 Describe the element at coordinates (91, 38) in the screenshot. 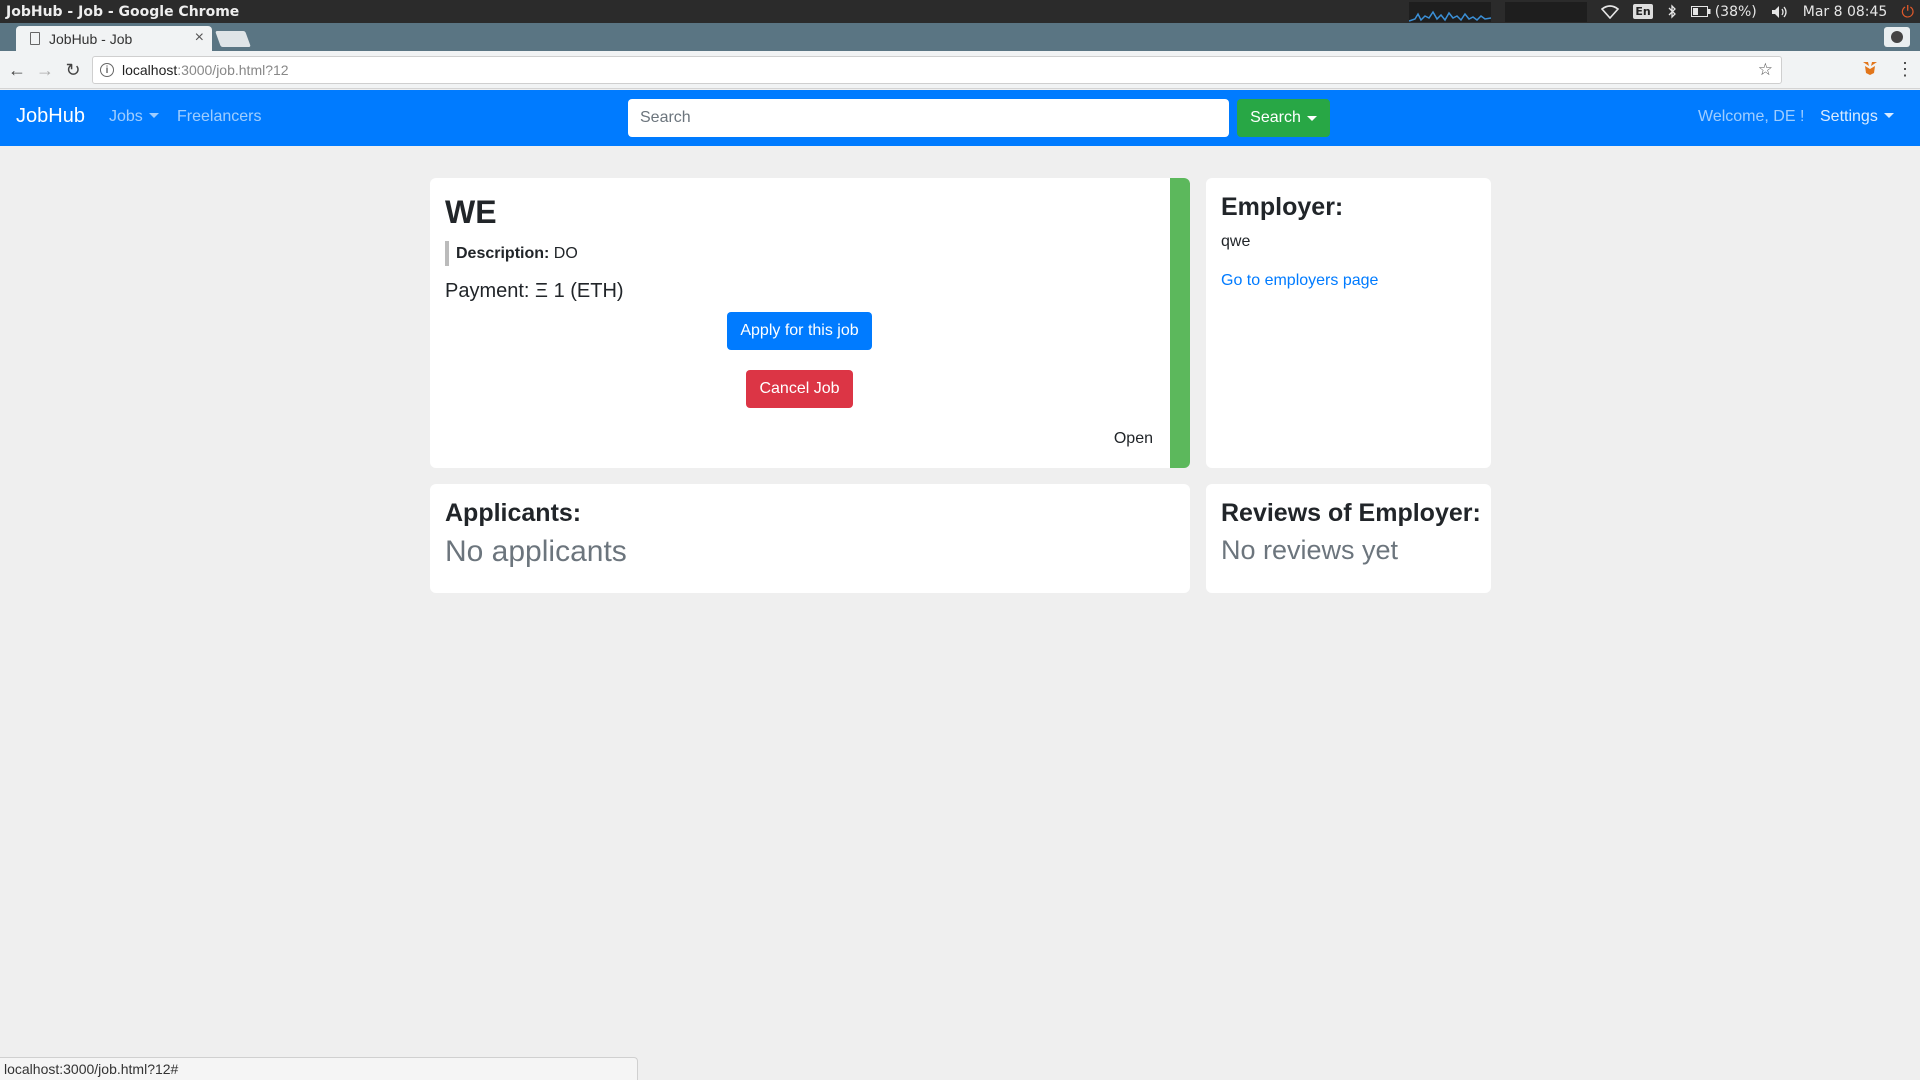

I see `tab-title: JobHub - Job` at that location.